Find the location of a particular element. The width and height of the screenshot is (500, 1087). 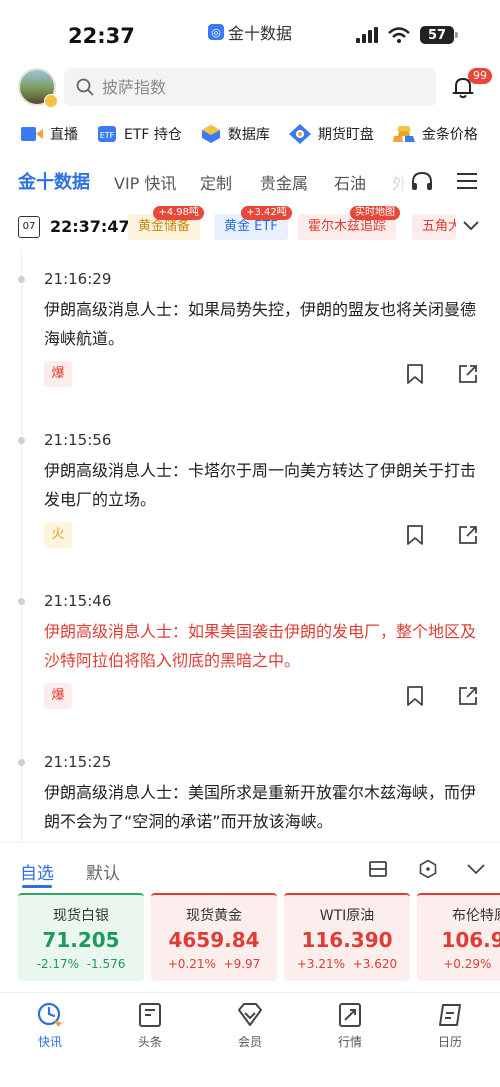

calendar-icon is located at coordinates (450, 1015).